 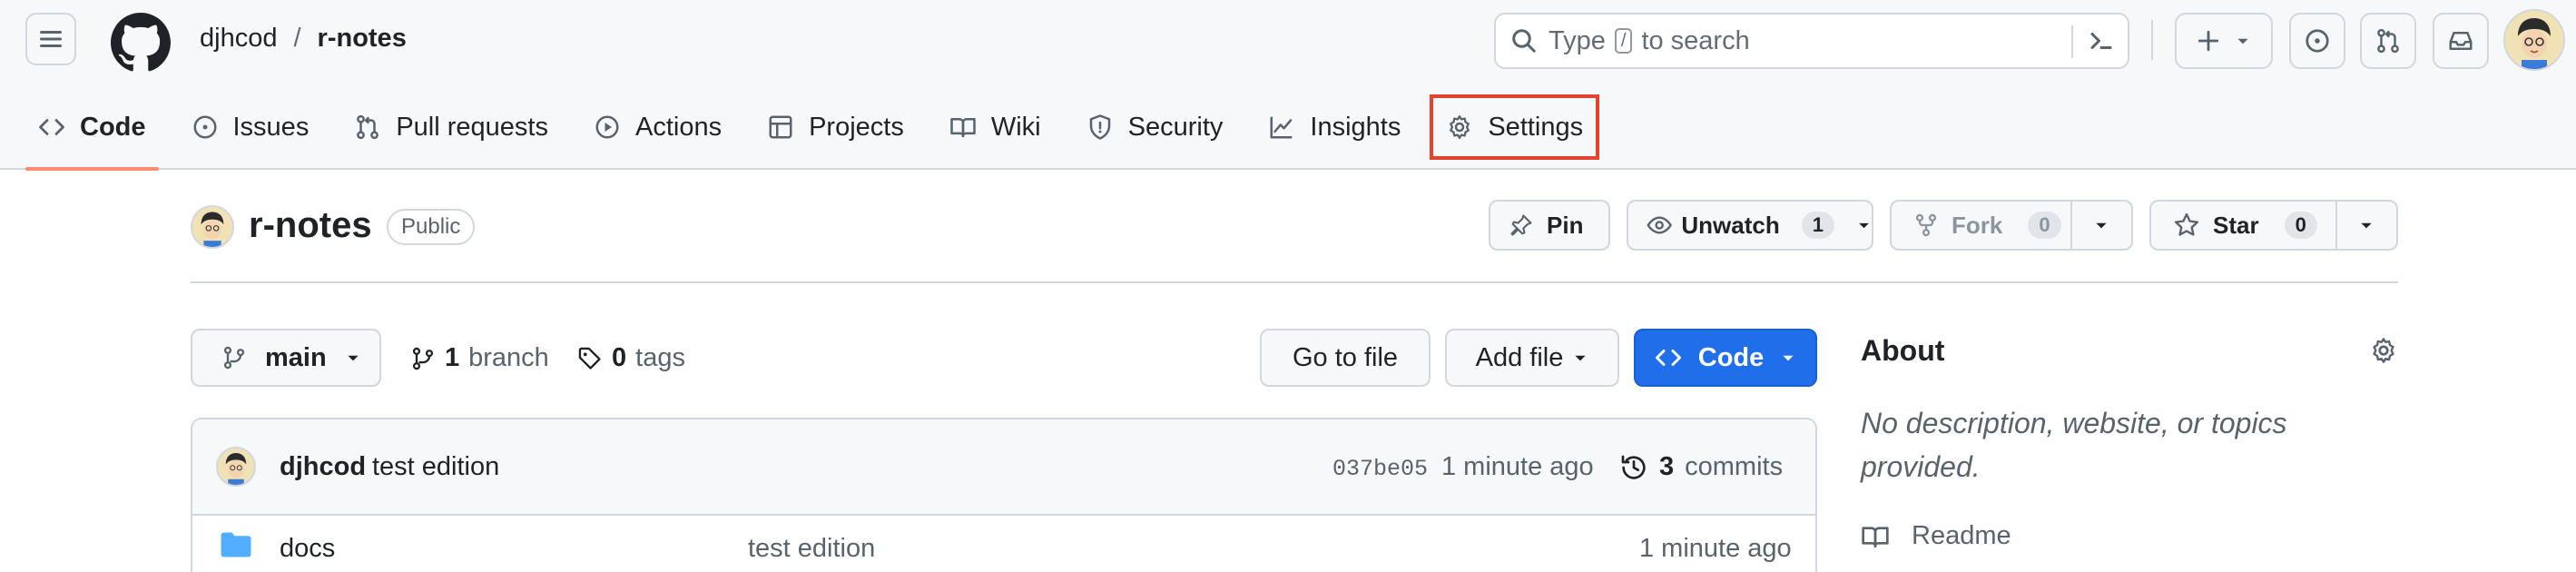 I want to click on tab-code-label: Code, so click(x=113, y=127).